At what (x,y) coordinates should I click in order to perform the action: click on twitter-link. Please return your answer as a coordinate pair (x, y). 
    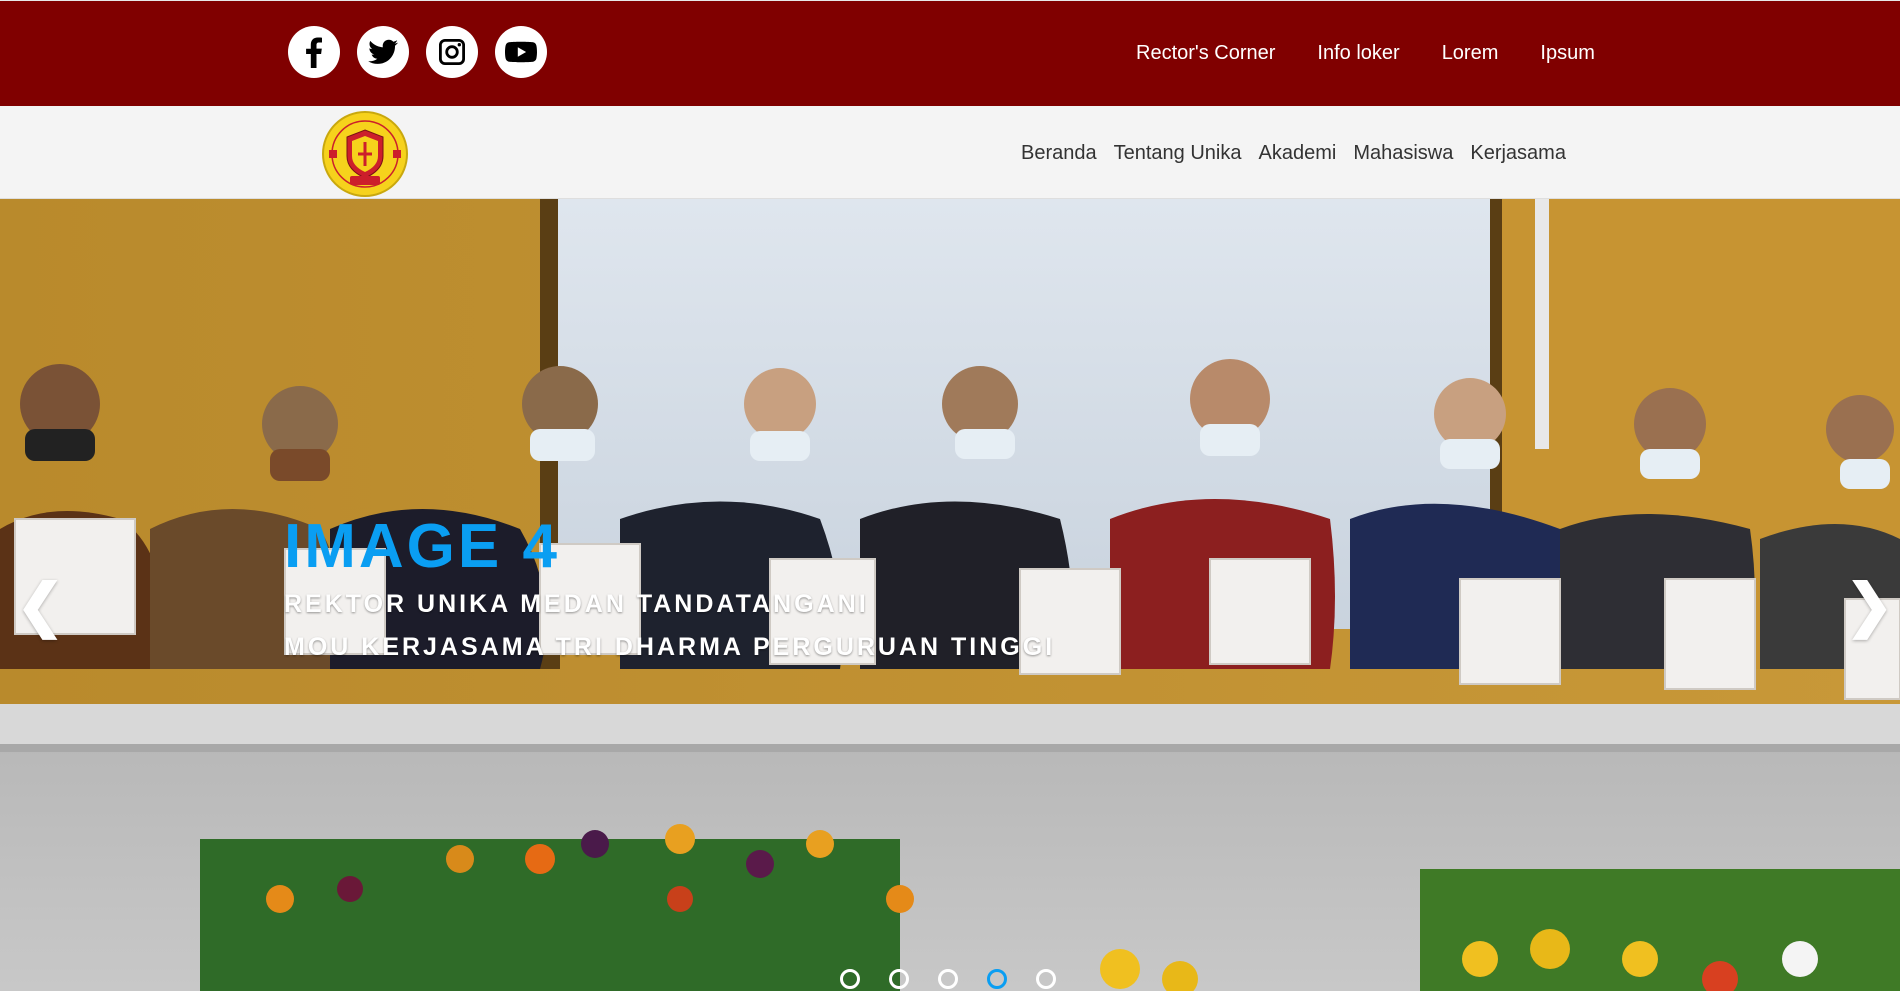
    Looking at the image, I should click on (383, 52).